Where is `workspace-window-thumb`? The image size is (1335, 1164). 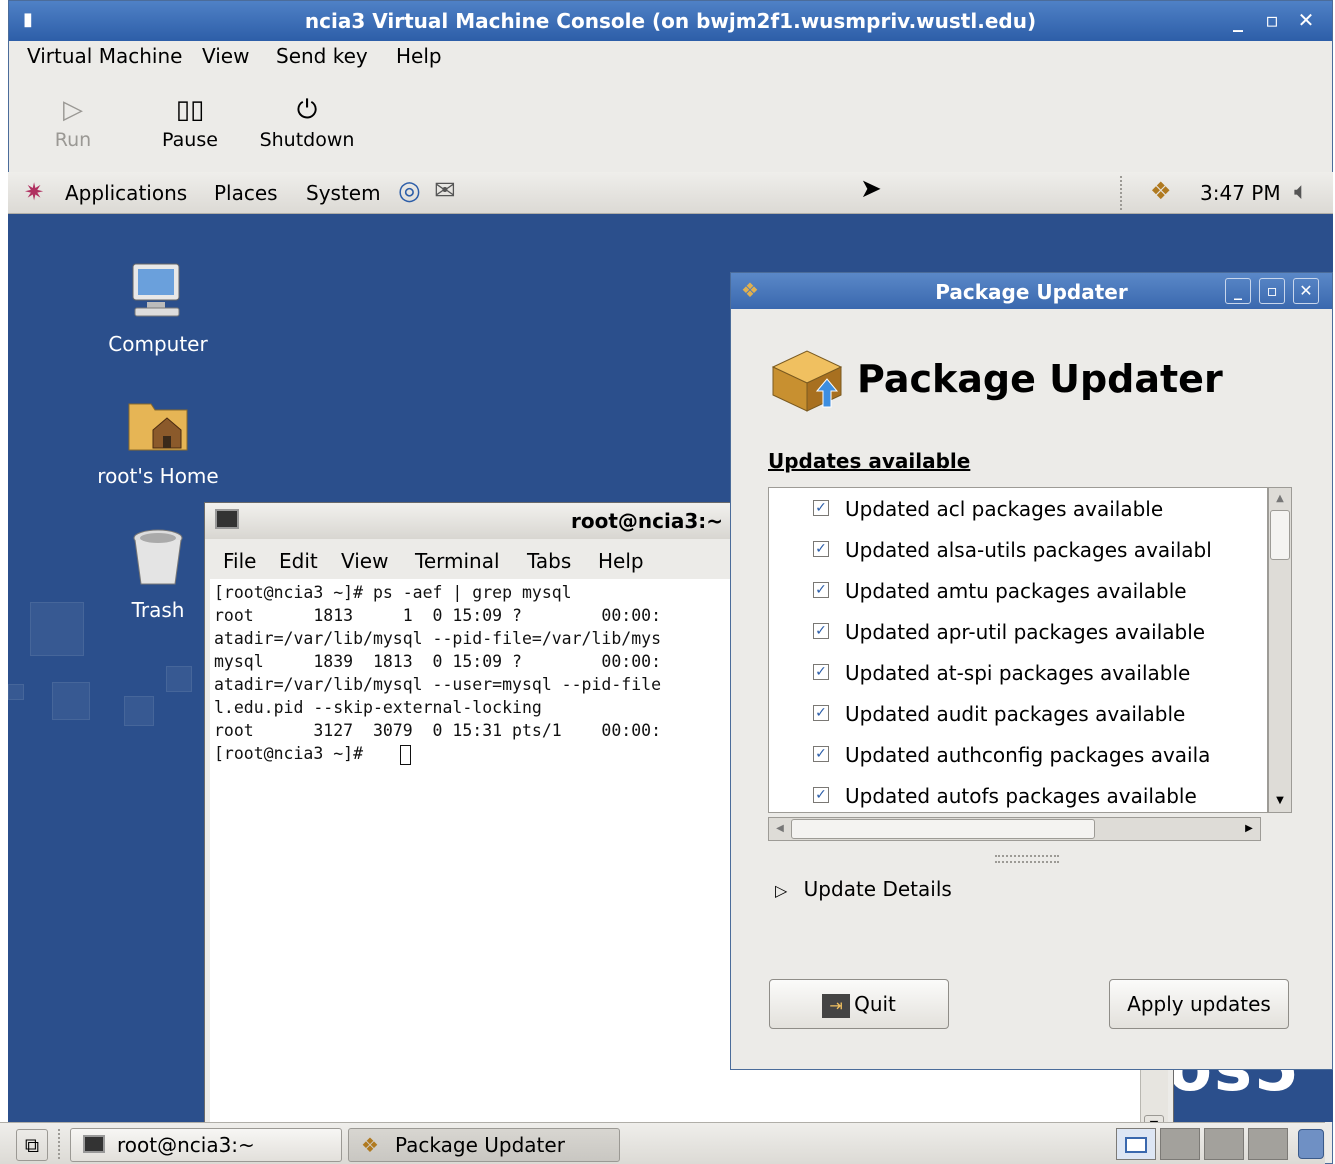
workspace-window-thumb is located at coordinates (1136, 1145).